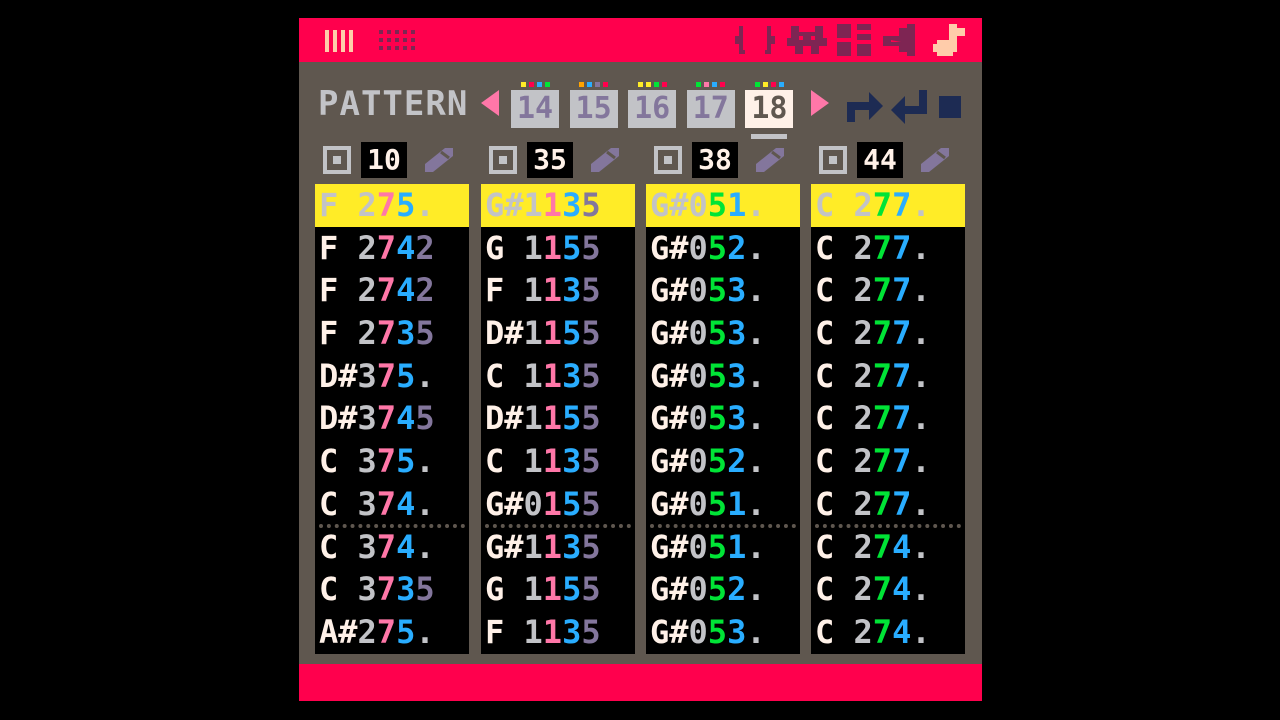  What do you see at coordinates (343, 40) in the screenshot?
I see `bars-icon` at bounding box center [343, 40].